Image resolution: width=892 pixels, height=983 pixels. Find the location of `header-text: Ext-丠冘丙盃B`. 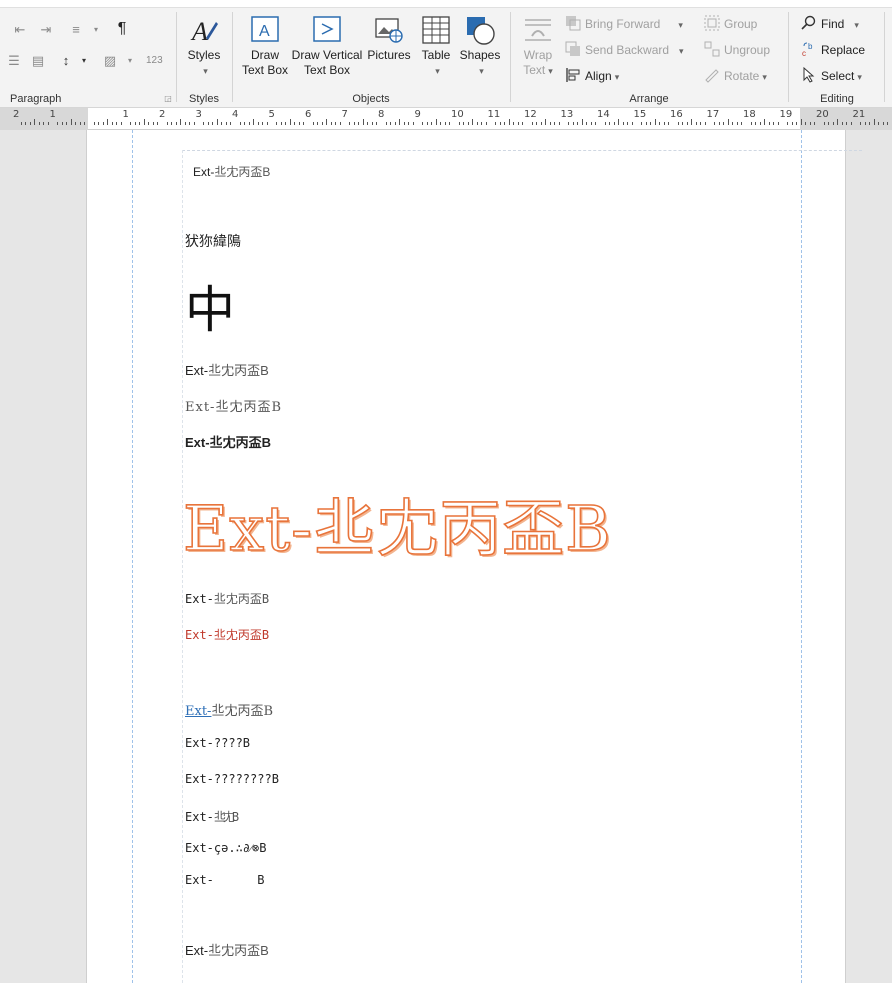

header-text: Ext-丠冘丙盃B is located at coordinates (231, 171).